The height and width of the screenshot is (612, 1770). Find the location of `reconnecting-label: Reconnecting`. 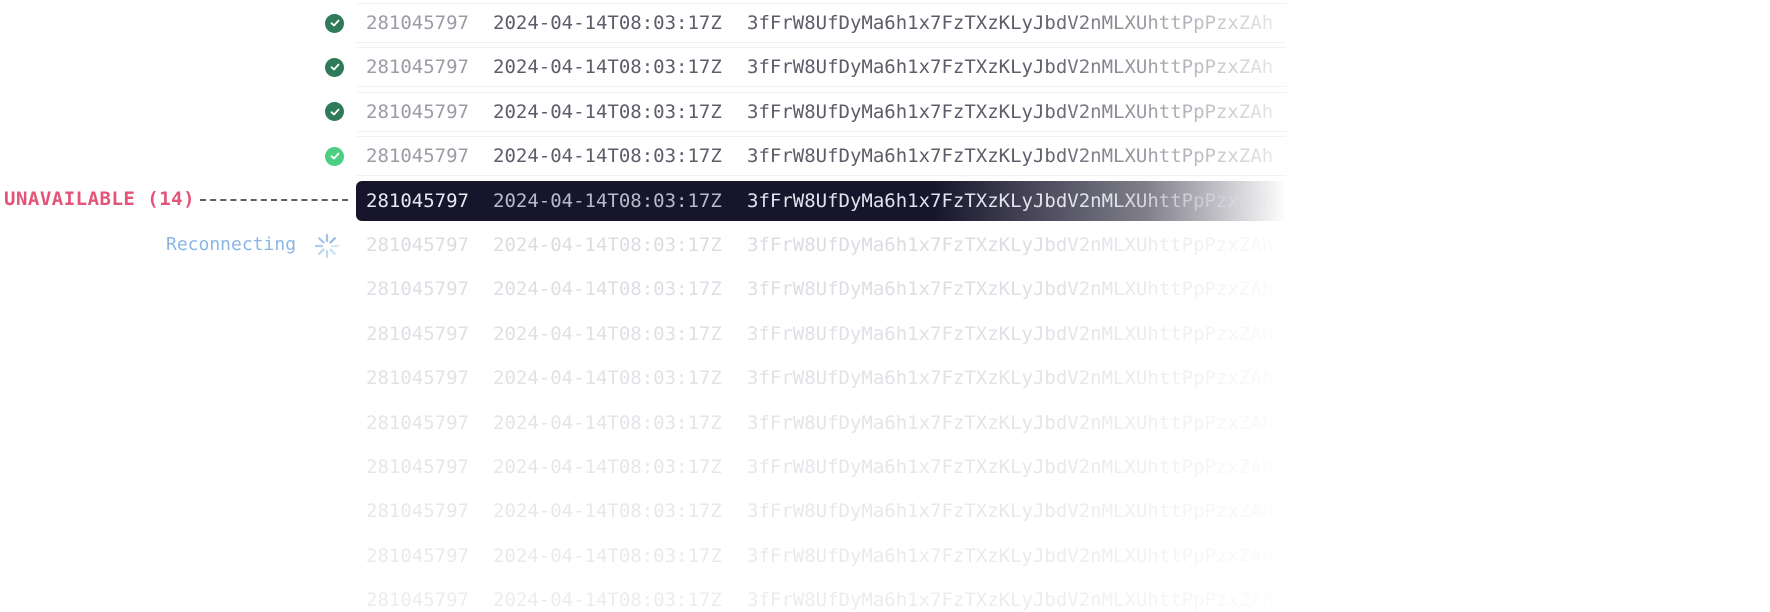

reconnecting-label: Reconnecting is located at coordinates (231, 244).